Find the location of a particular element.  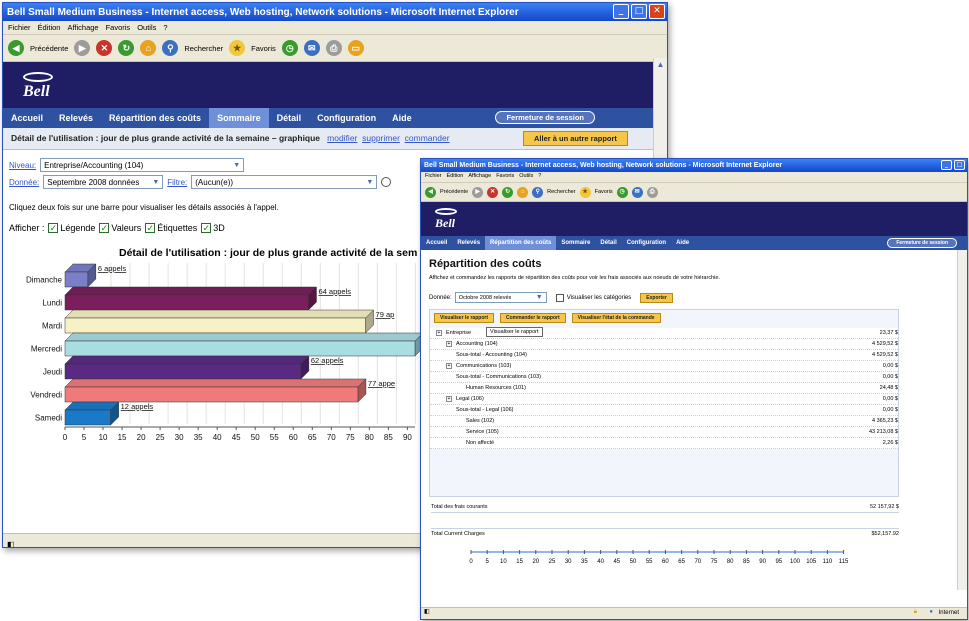

table-row: Sous-total - Communications (103) 0,00 $ is located at coordinates (664, 377).